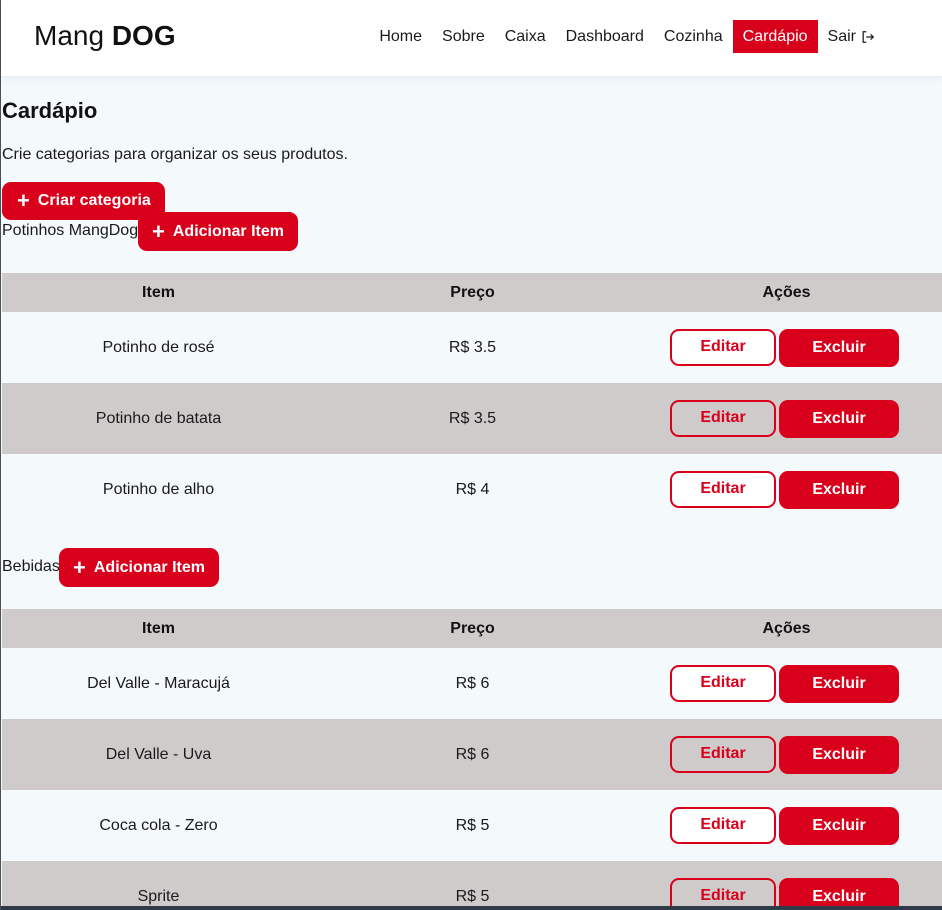 This screenshot has height=910, width=942. What do you see at coordinates (158, 418) in the screenshot?
I see `item-name: Potinho de batata` at bounding box center [158, 418].